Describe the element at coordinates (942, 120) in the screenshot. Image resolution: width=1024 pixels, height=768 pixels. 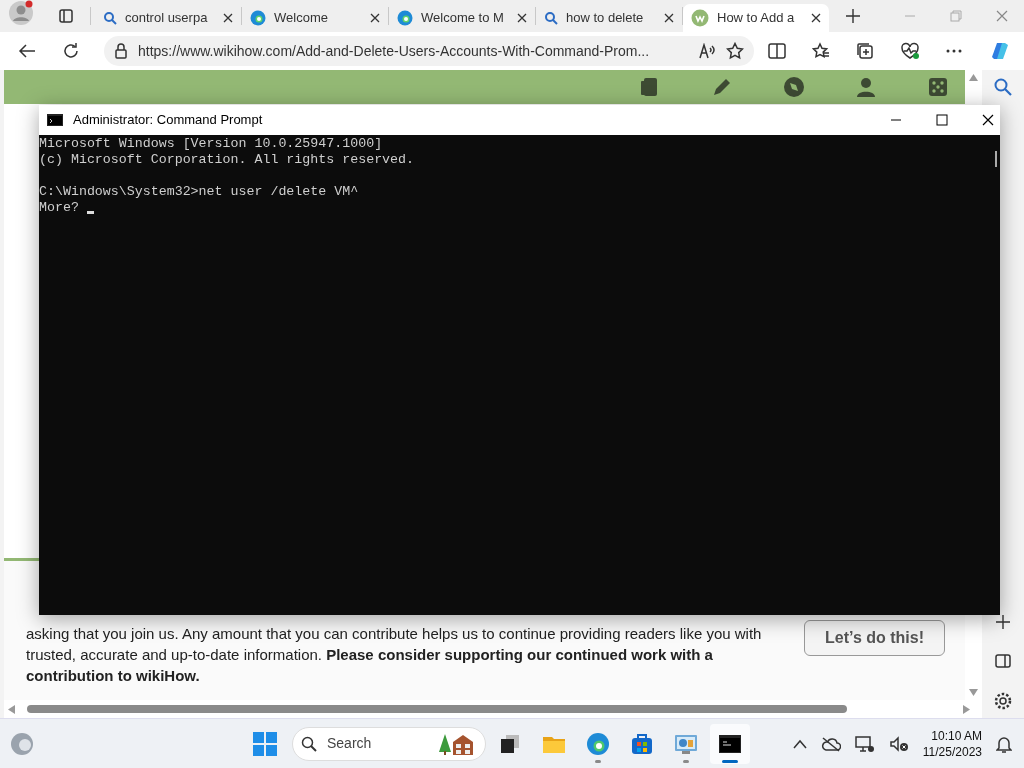
I see `maximize-icon` at that location.